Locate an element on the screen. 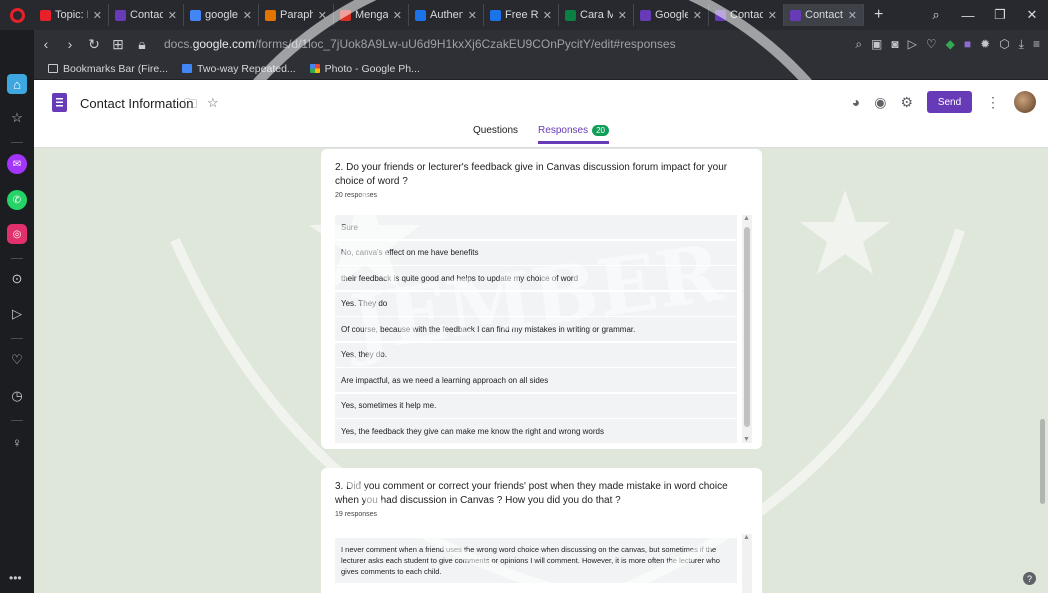  response-answer: Sure is located at coordinates (536, 227).